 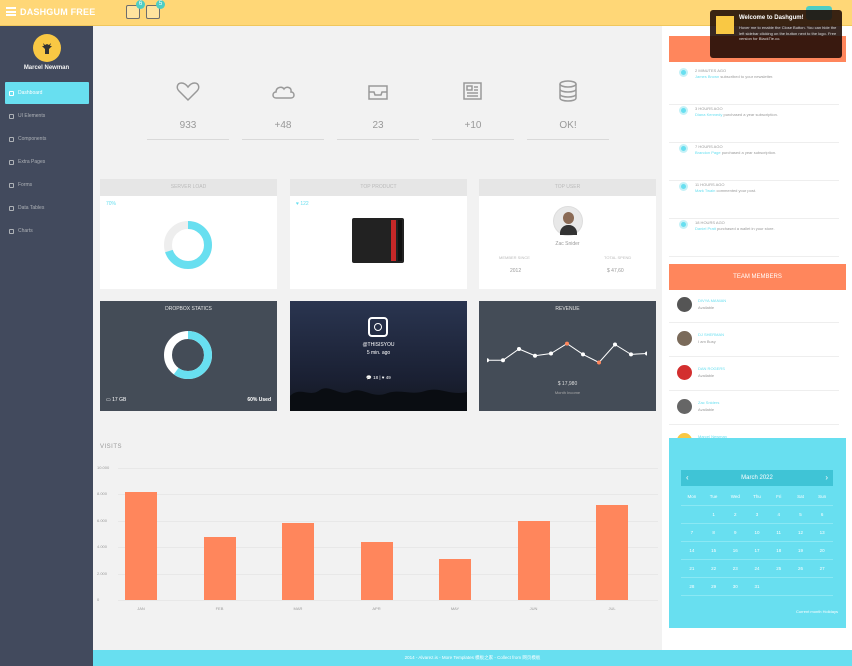 What do you see at coordinates (706, 228) in the screenshot?
I see `activity-user-link: Daniel Pratt` at bounding box center [706, 228].